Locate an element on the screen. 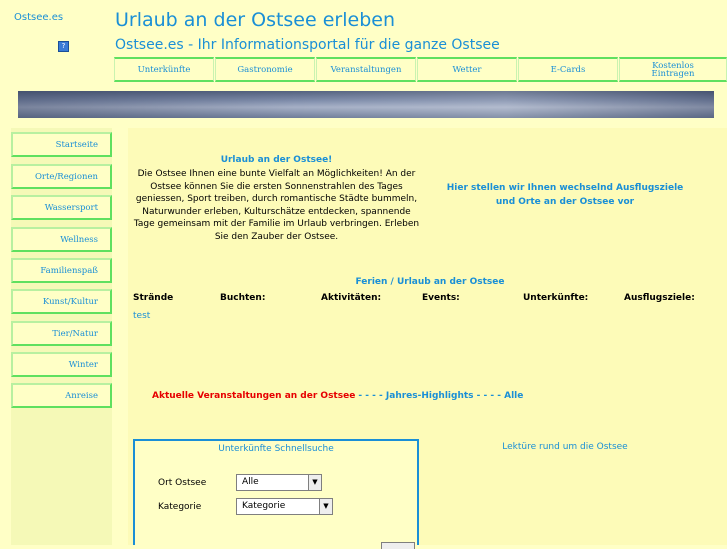  nav-item-veranstaltungen: Veranstaltungen is located at coordinates (366, 69).